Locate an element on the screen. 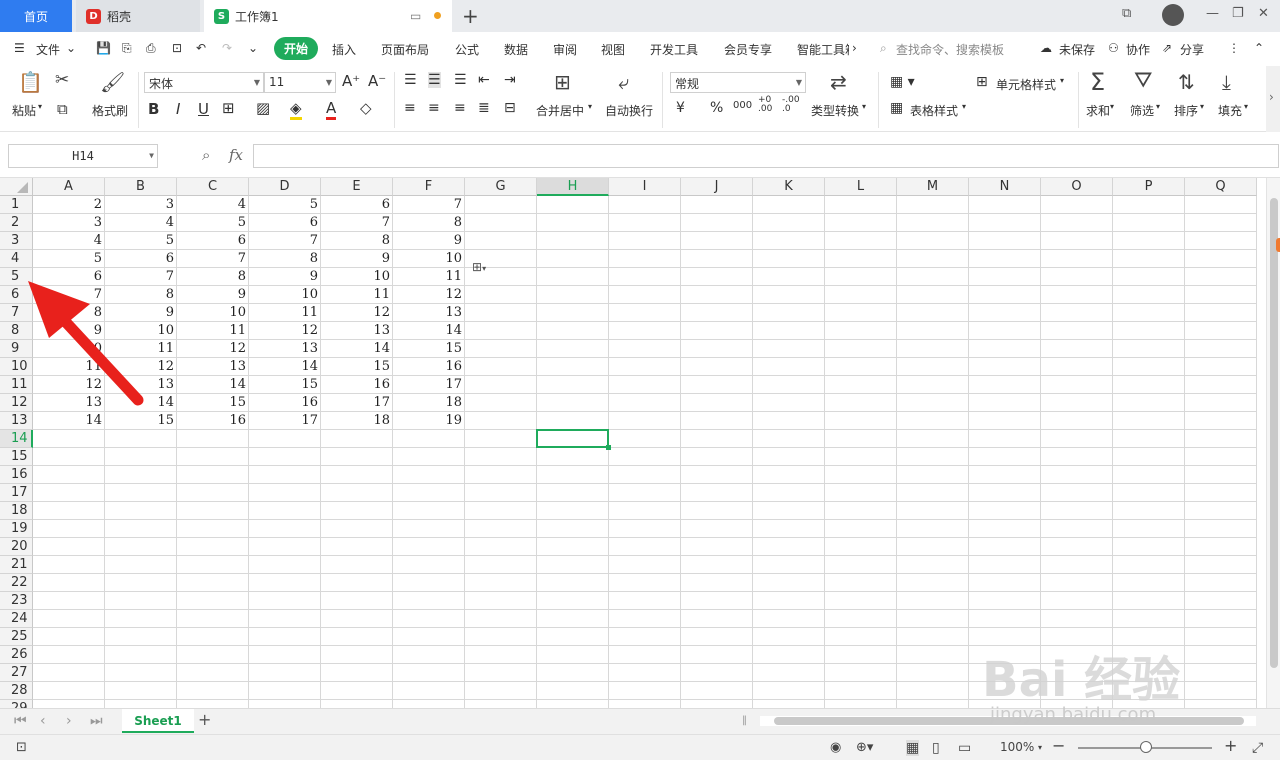  row-header-20: 20 is located at coordinates (16, 547).